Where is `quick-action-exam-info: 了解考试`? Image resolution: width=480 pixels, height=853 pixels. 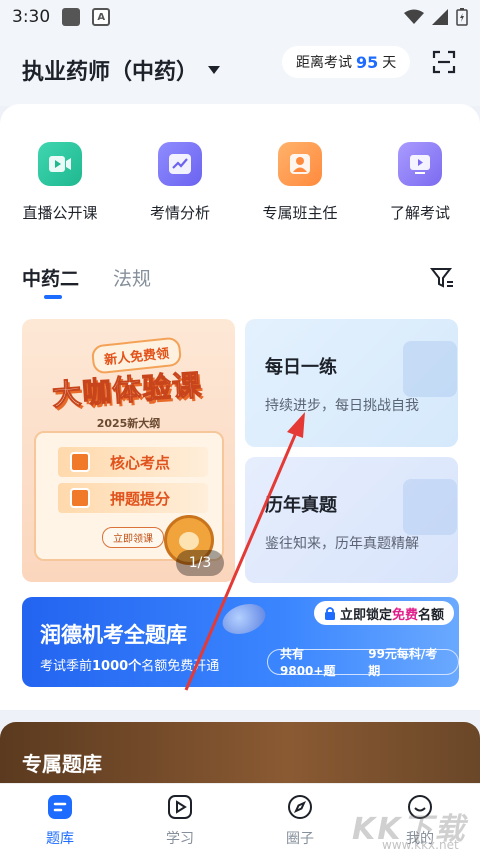 quick-action-exam-info: 了解考试 is located at coordinates (420, 182).